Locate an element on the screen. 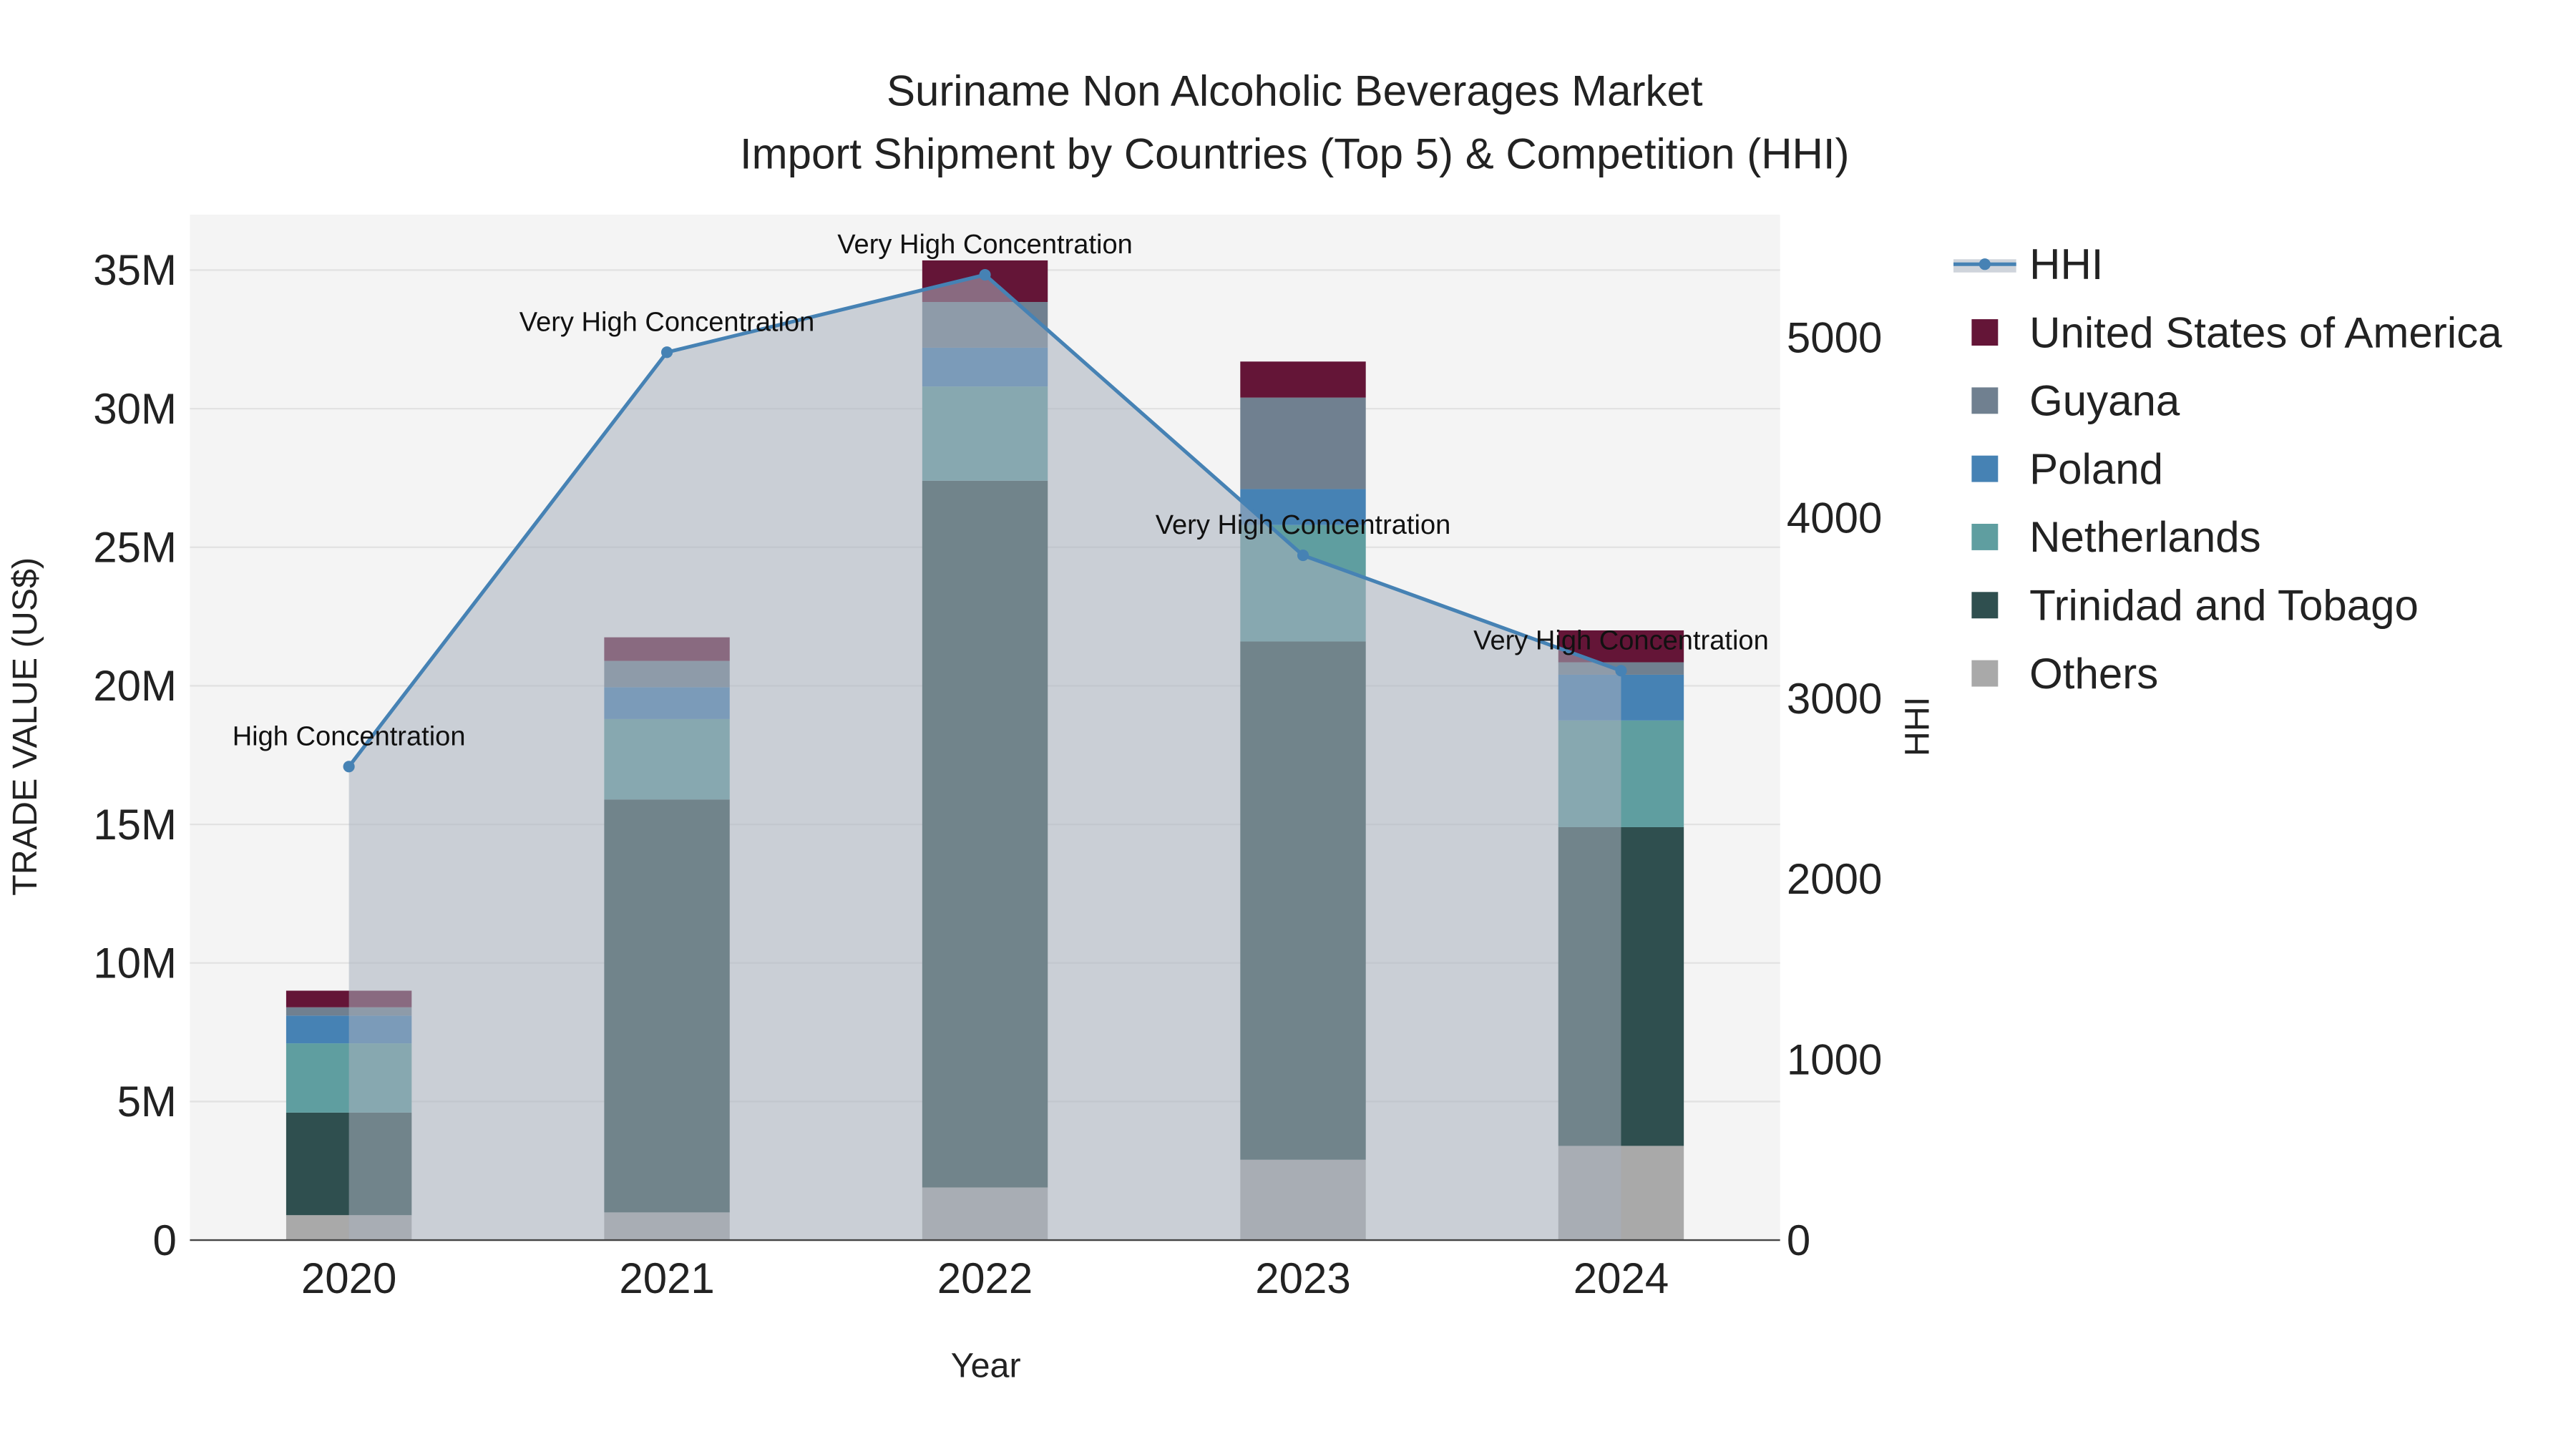  y-tick-label: 15M is located at coordinates (135, 825).